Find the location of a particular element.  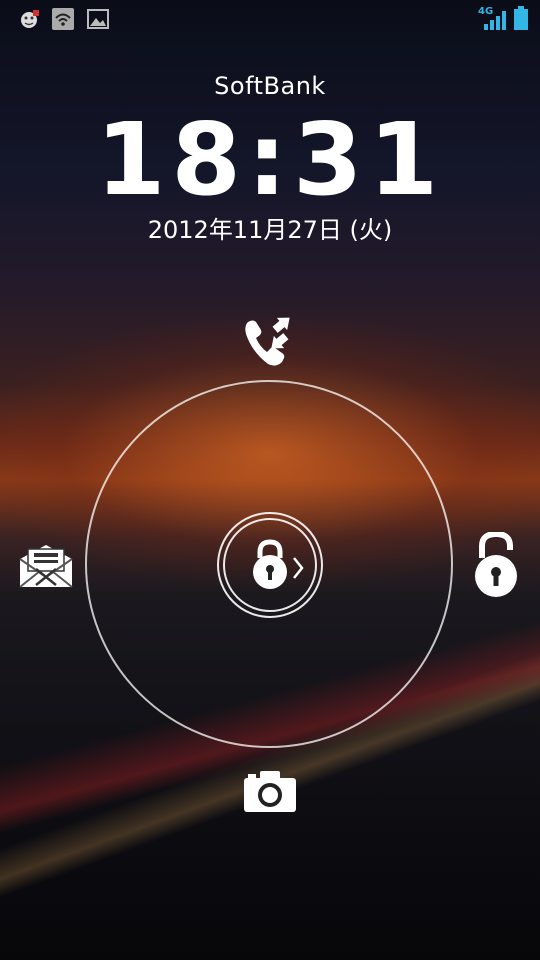

camera-icon is located at coordinates (270, 791).